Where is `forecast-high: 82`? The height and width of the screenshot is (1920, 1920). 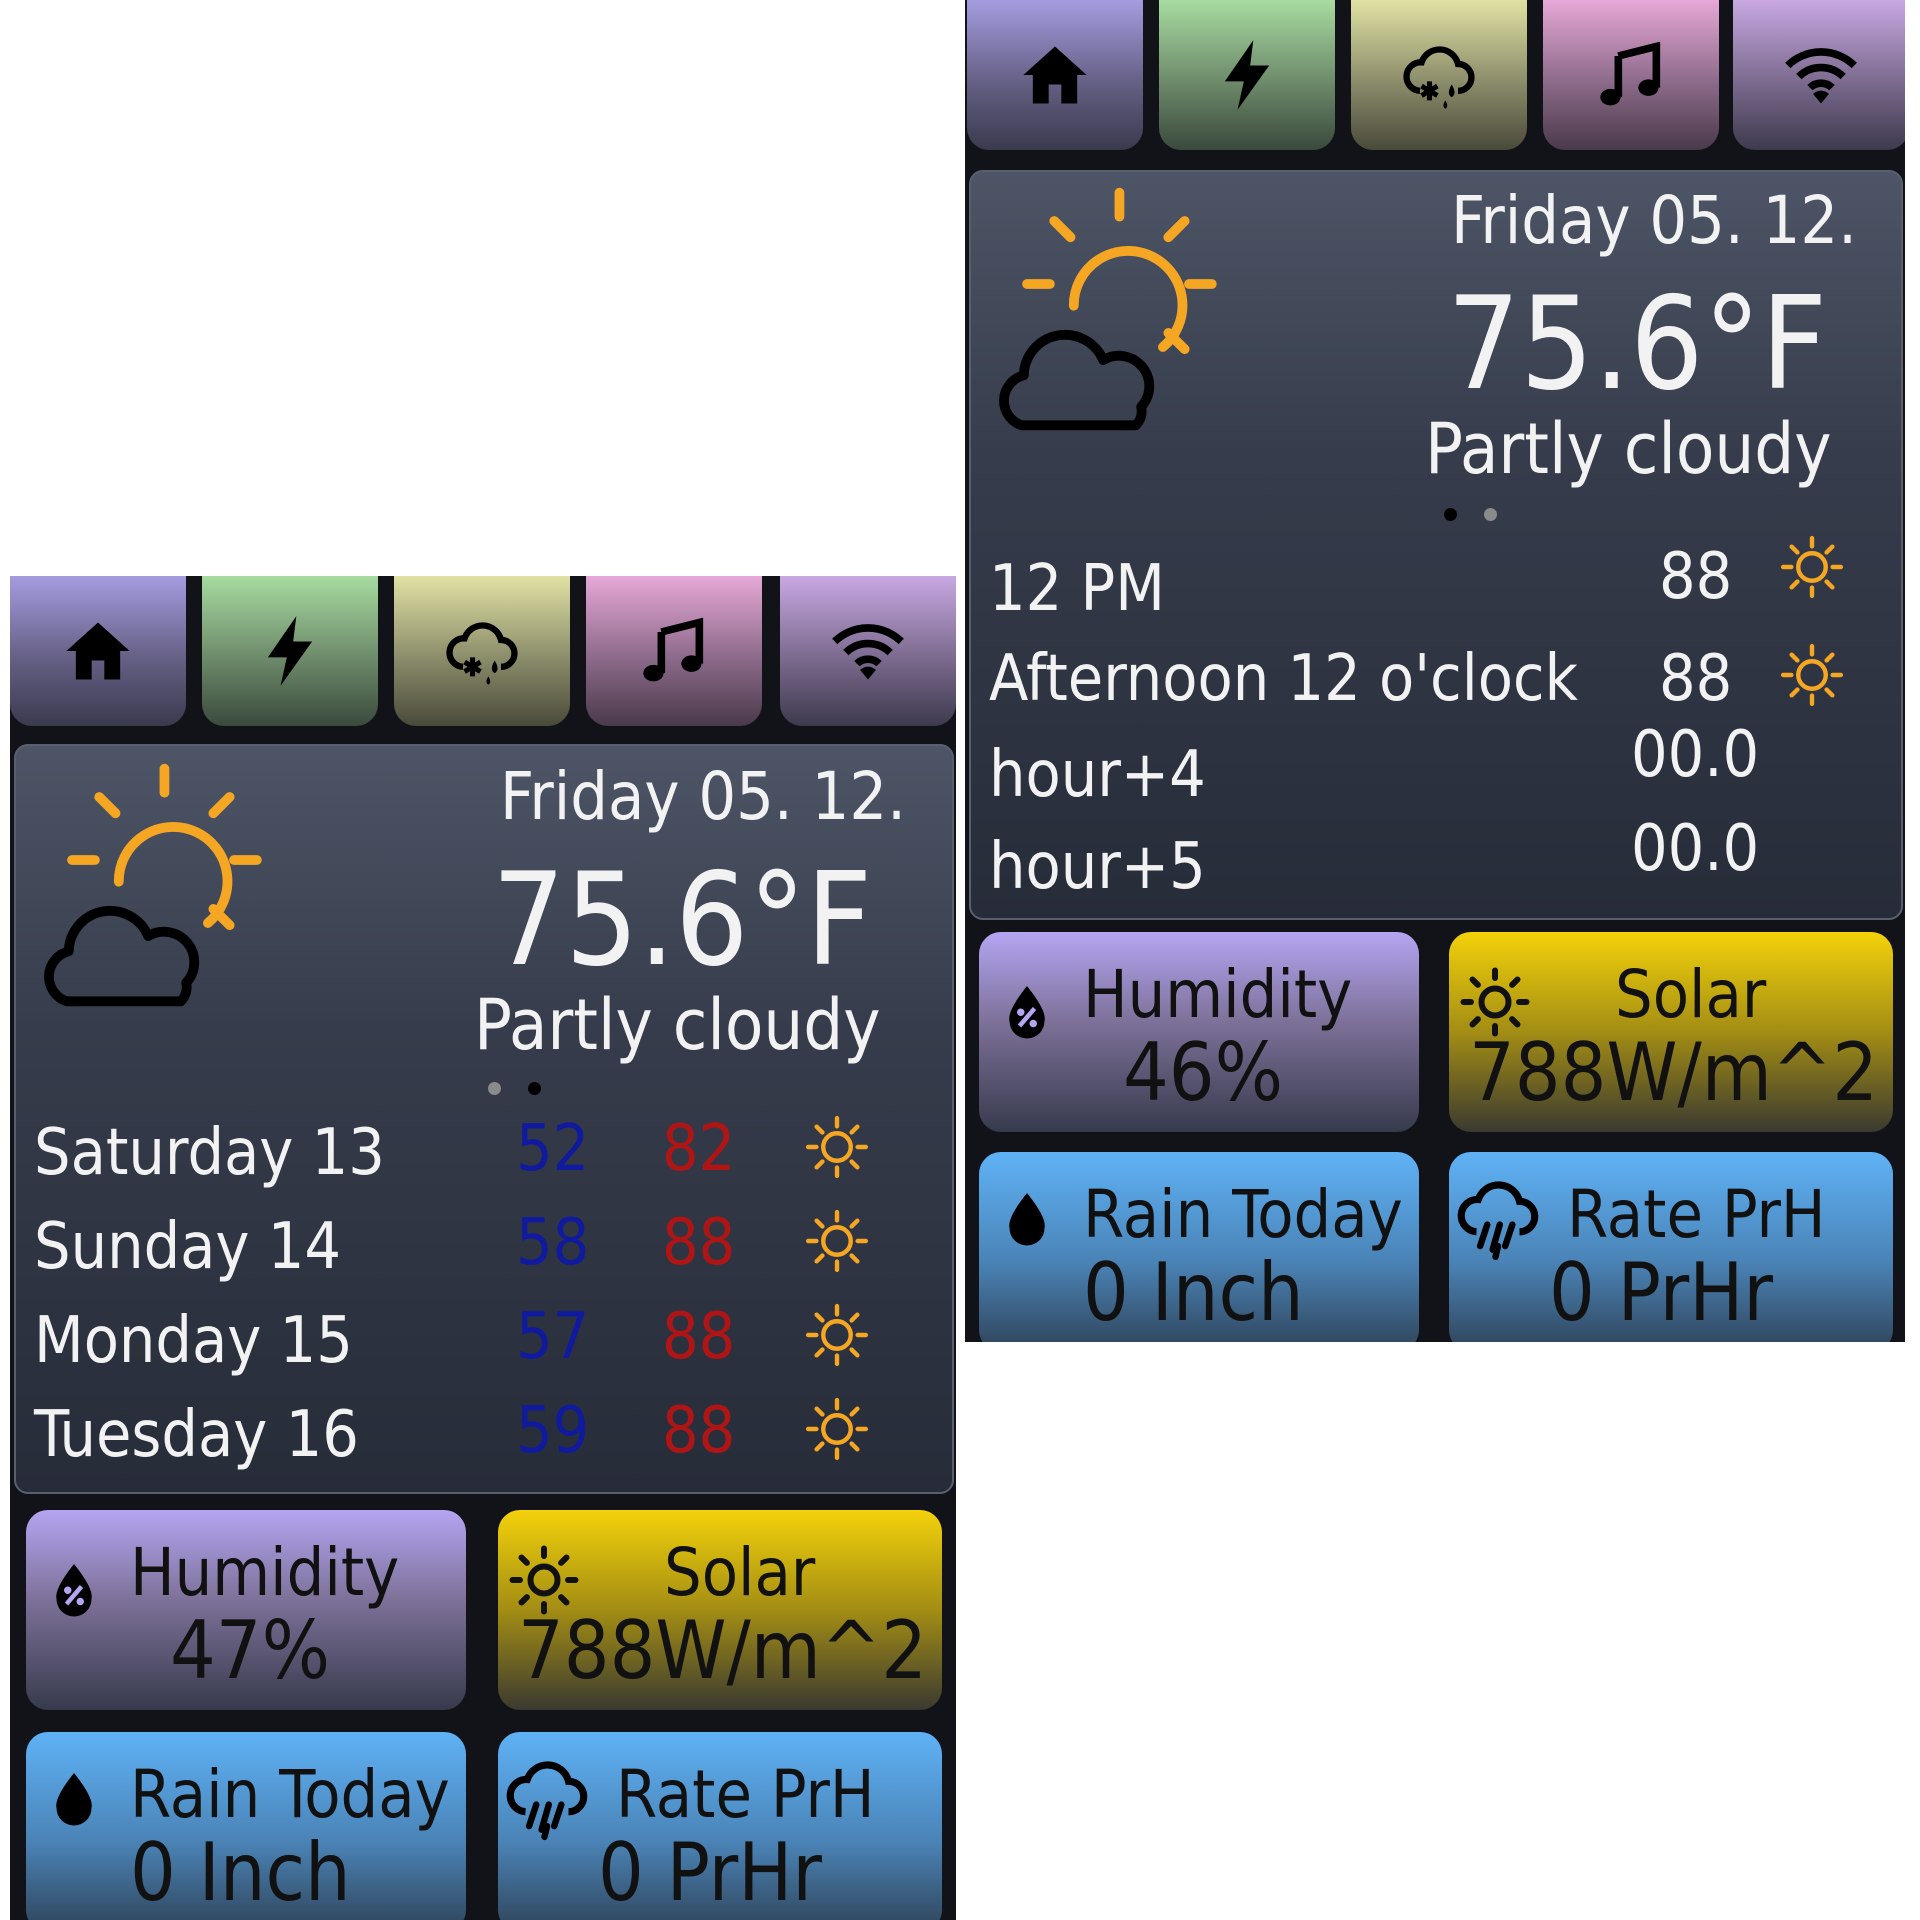
forecast-high: 82 is located at coordinates (699, 1149).